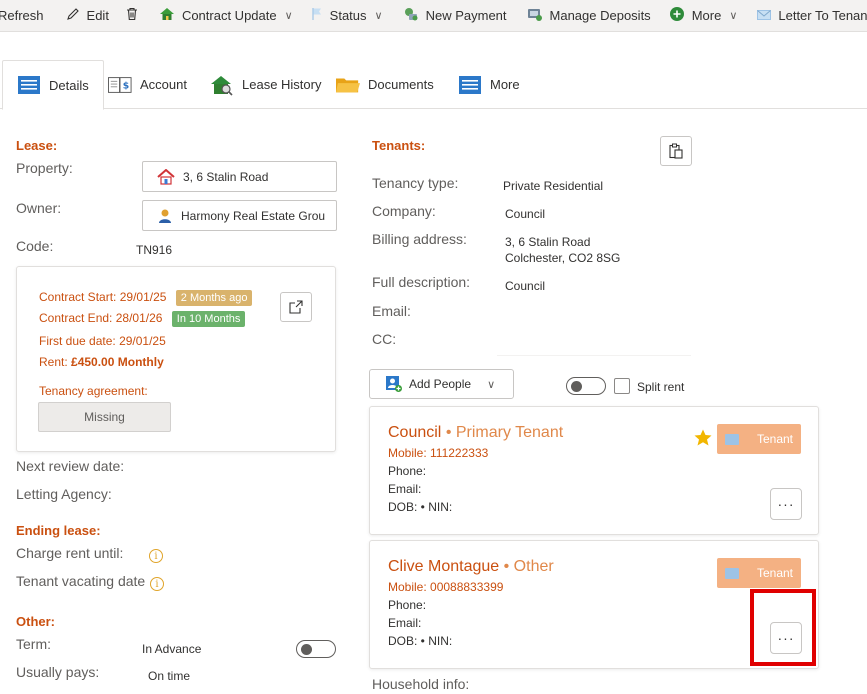 The width and height of the screenshot is (867, 694). I want to click on refresh-button: Refresh, so click(26, 15).